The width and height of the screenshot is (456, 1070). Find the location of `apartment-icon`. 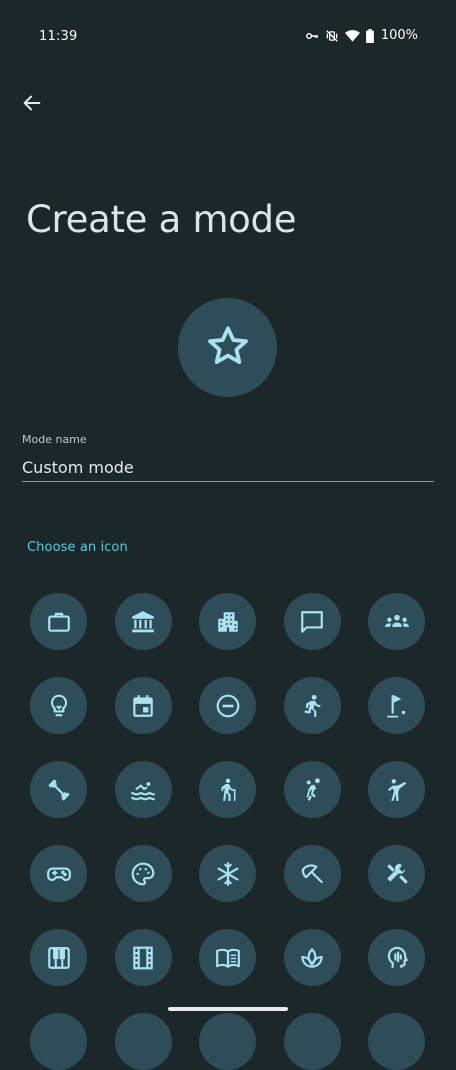

apartment-icon is located at coordinates (228, 622).